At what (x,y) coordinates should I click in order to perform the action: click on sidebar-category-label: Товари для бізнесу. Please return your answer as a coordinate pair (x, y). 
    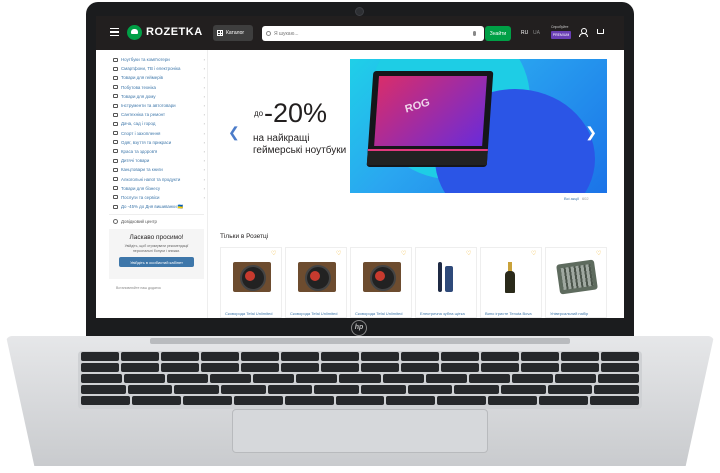
    Looking at the image, I should click on (141, 188).